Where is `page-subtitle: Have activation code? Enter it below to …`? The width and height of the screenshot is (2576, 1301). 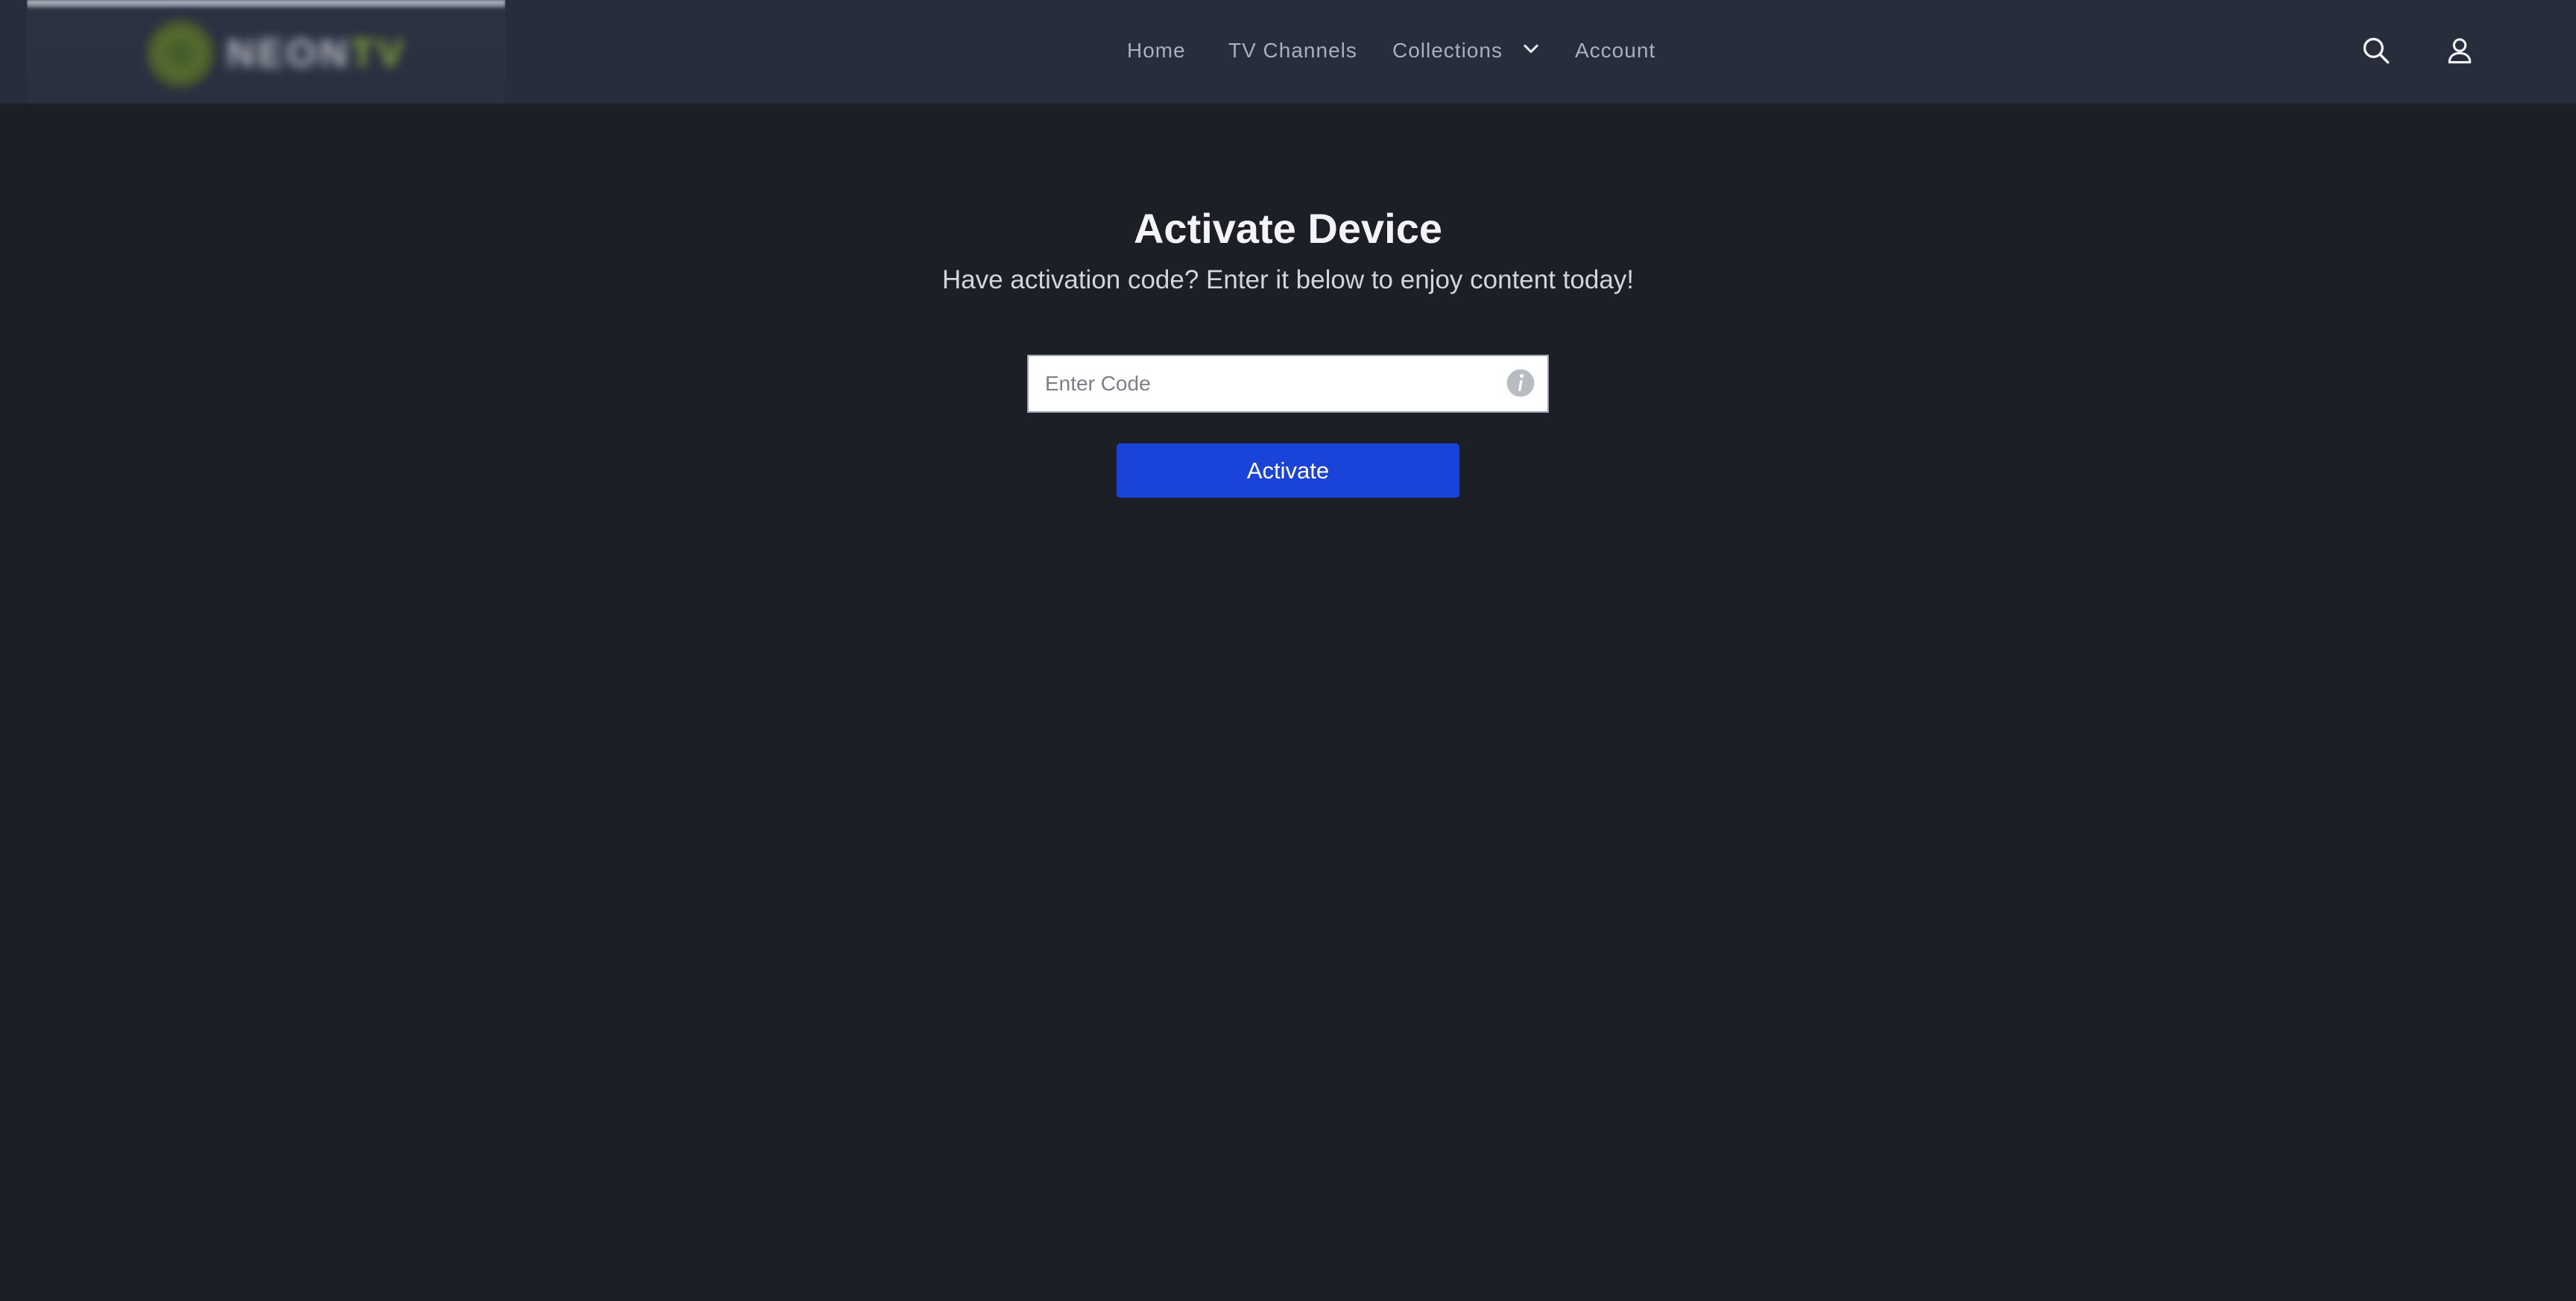
page-subtitle: Have activation code? Enter it below to … is located at coordinates (1288, 279).